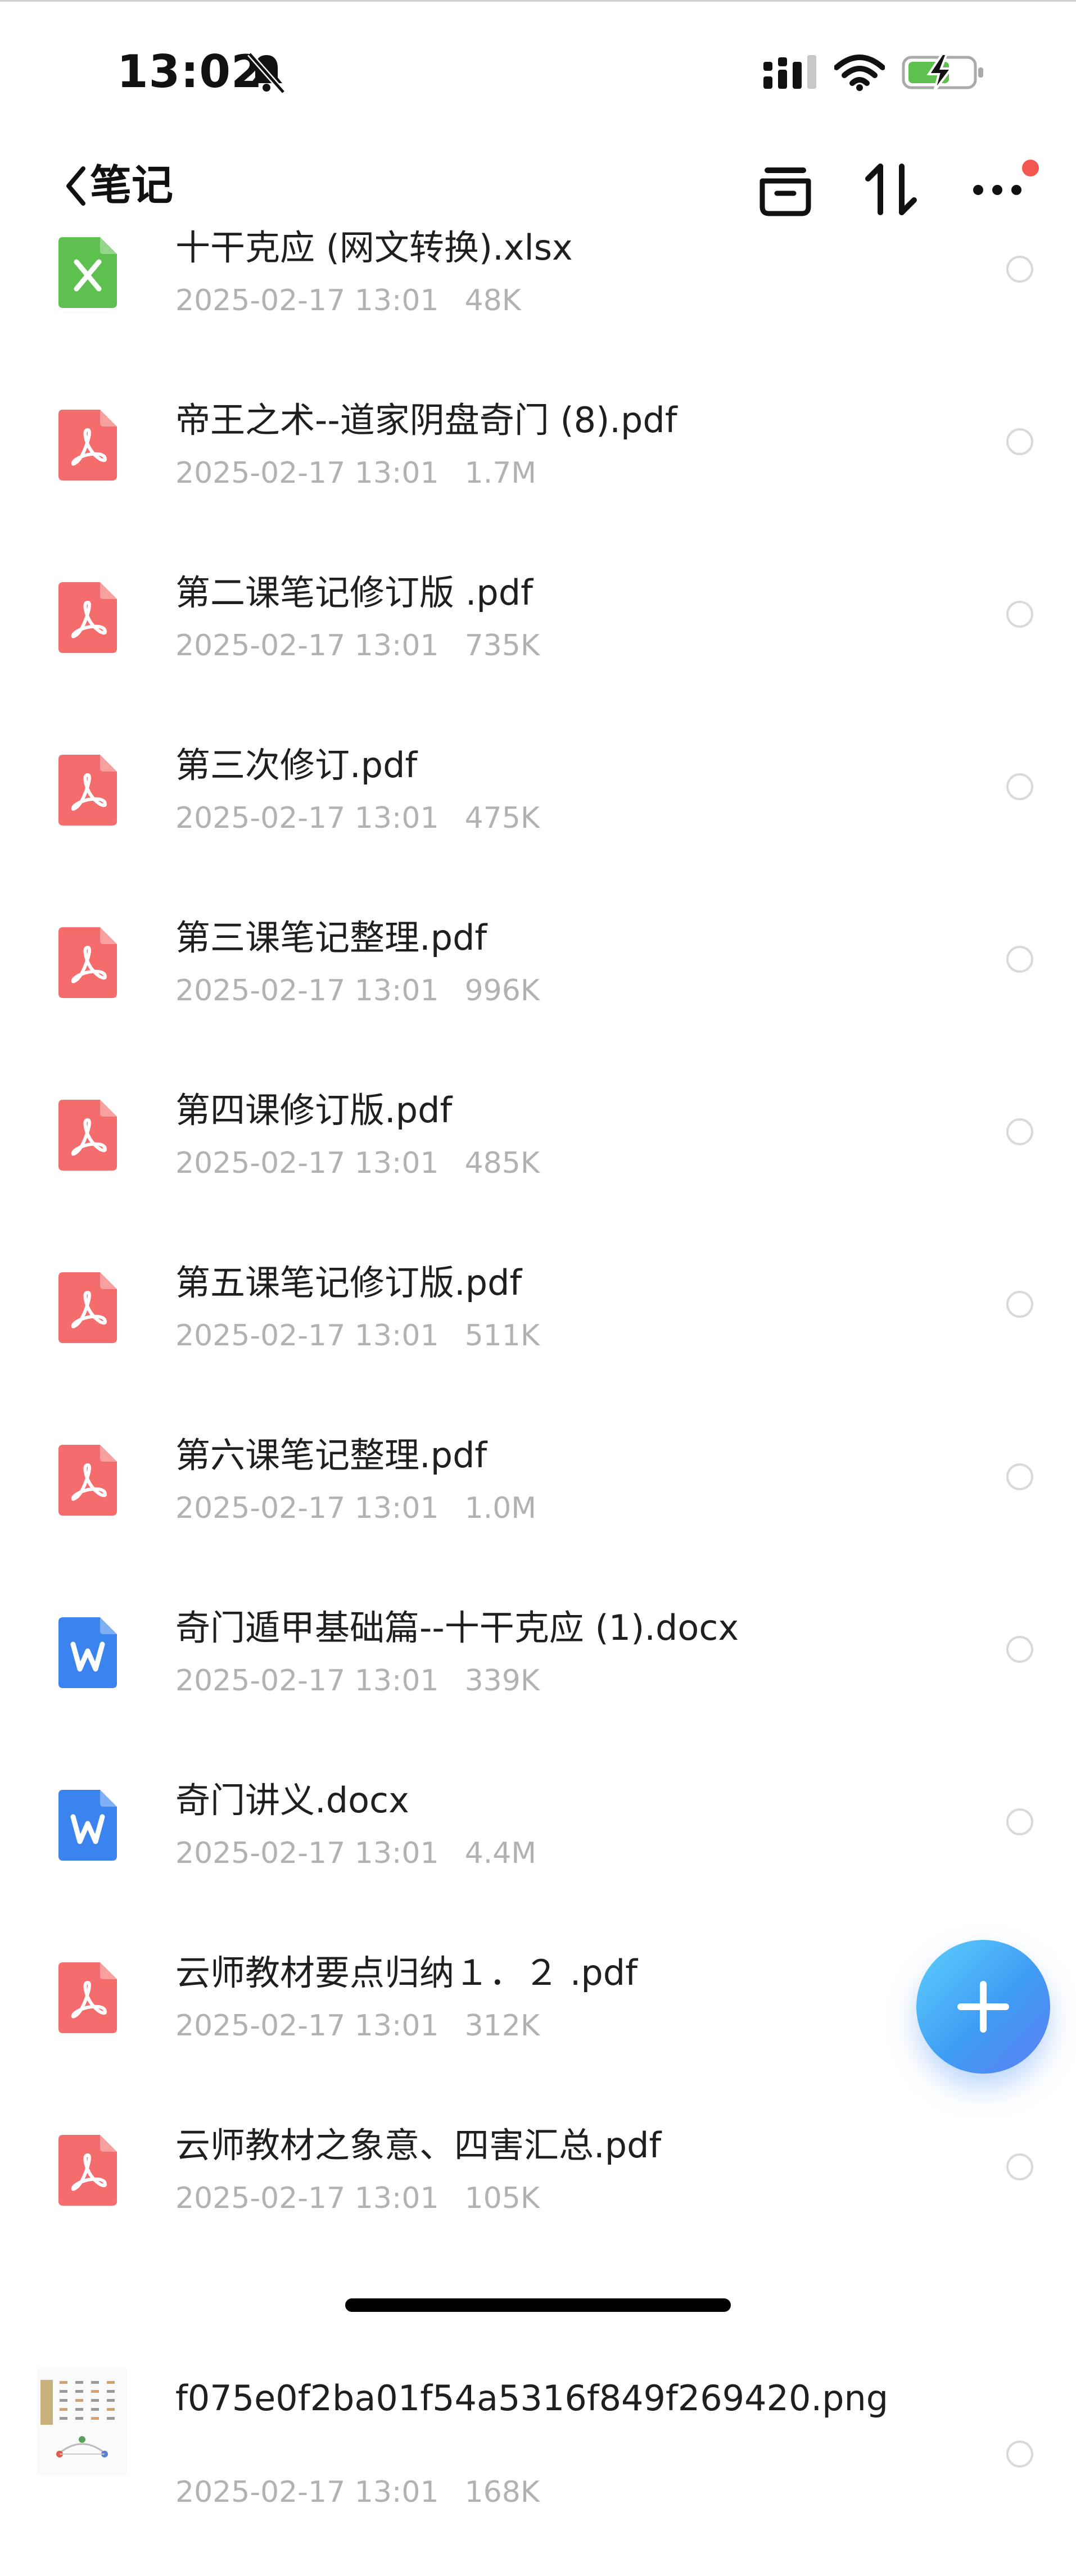 This screenshot has height=2576, width=1076. I want to click on file-size: 48K, so click(492, 301).